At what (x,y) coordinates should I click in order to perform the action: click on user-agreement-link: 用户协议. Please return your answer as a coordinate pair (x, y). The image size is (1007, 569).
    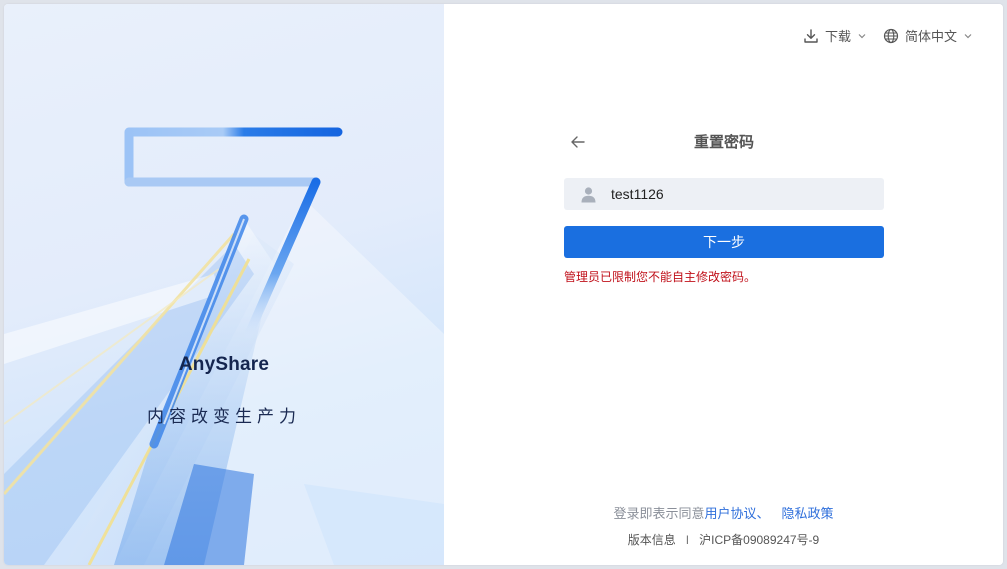
    Looking at the image, I should click on (730, 513).